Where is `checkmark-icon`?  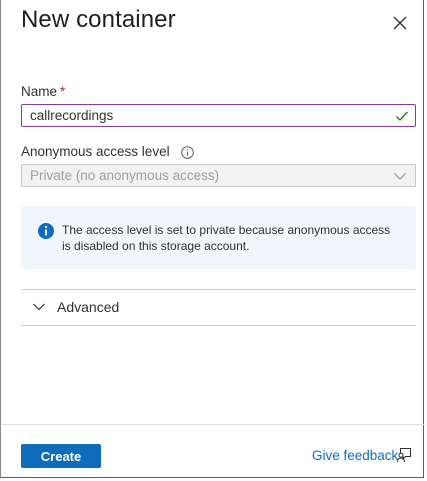 checkmark-icon is located at coordinates (402, 116).